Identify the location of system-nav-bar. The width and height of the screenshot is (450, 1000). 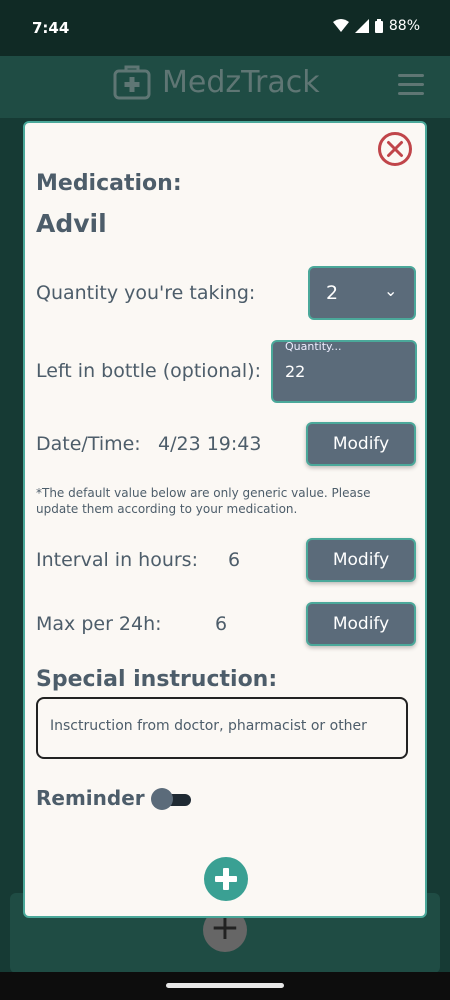
(225, 986).